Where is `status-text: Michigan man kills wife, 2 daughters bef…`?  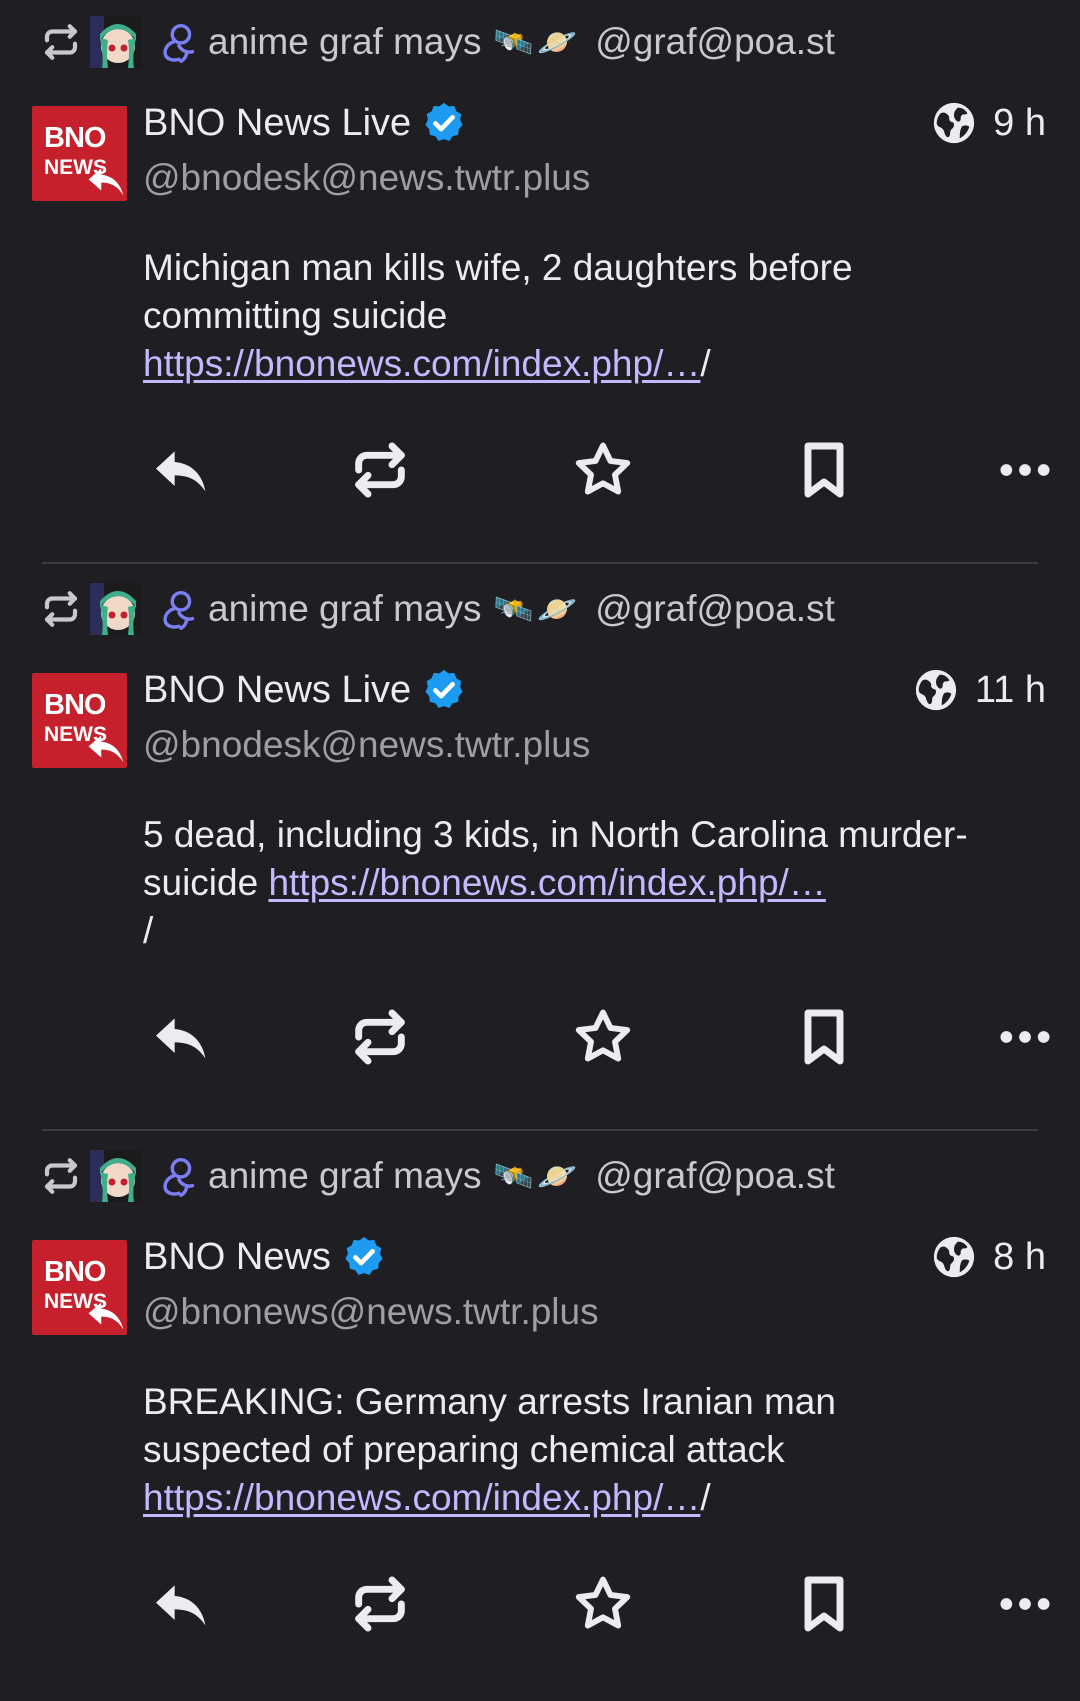 status-text: Michigan man kills wife, 2 daughters bef… is located at coordinates (498, 291).